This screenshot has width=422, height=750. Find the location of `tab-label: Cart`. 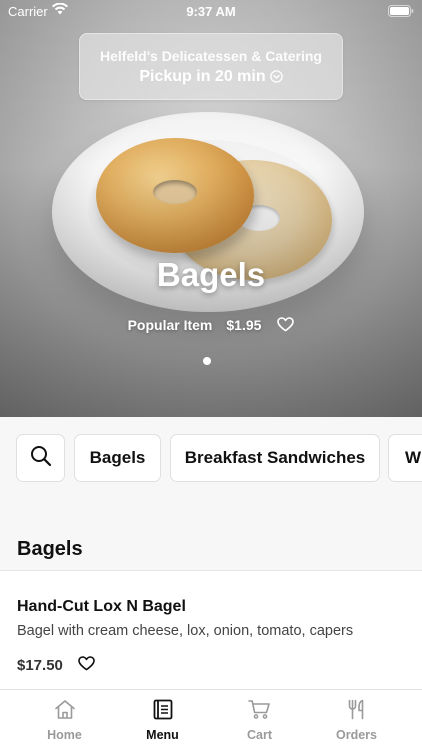

tab-label: Cart is located at coordinates (259, 735).